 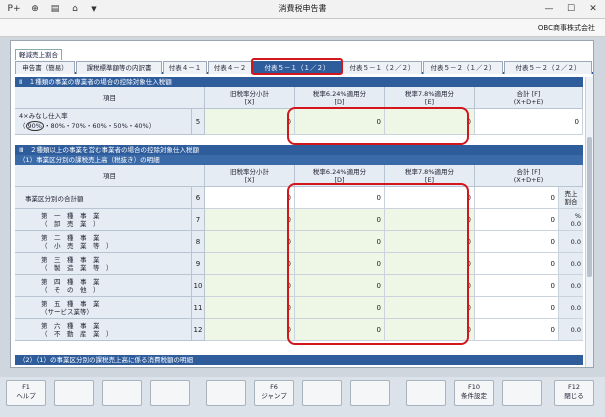 I want to click on cell-5-total: 0, so click(x=529, y=122).